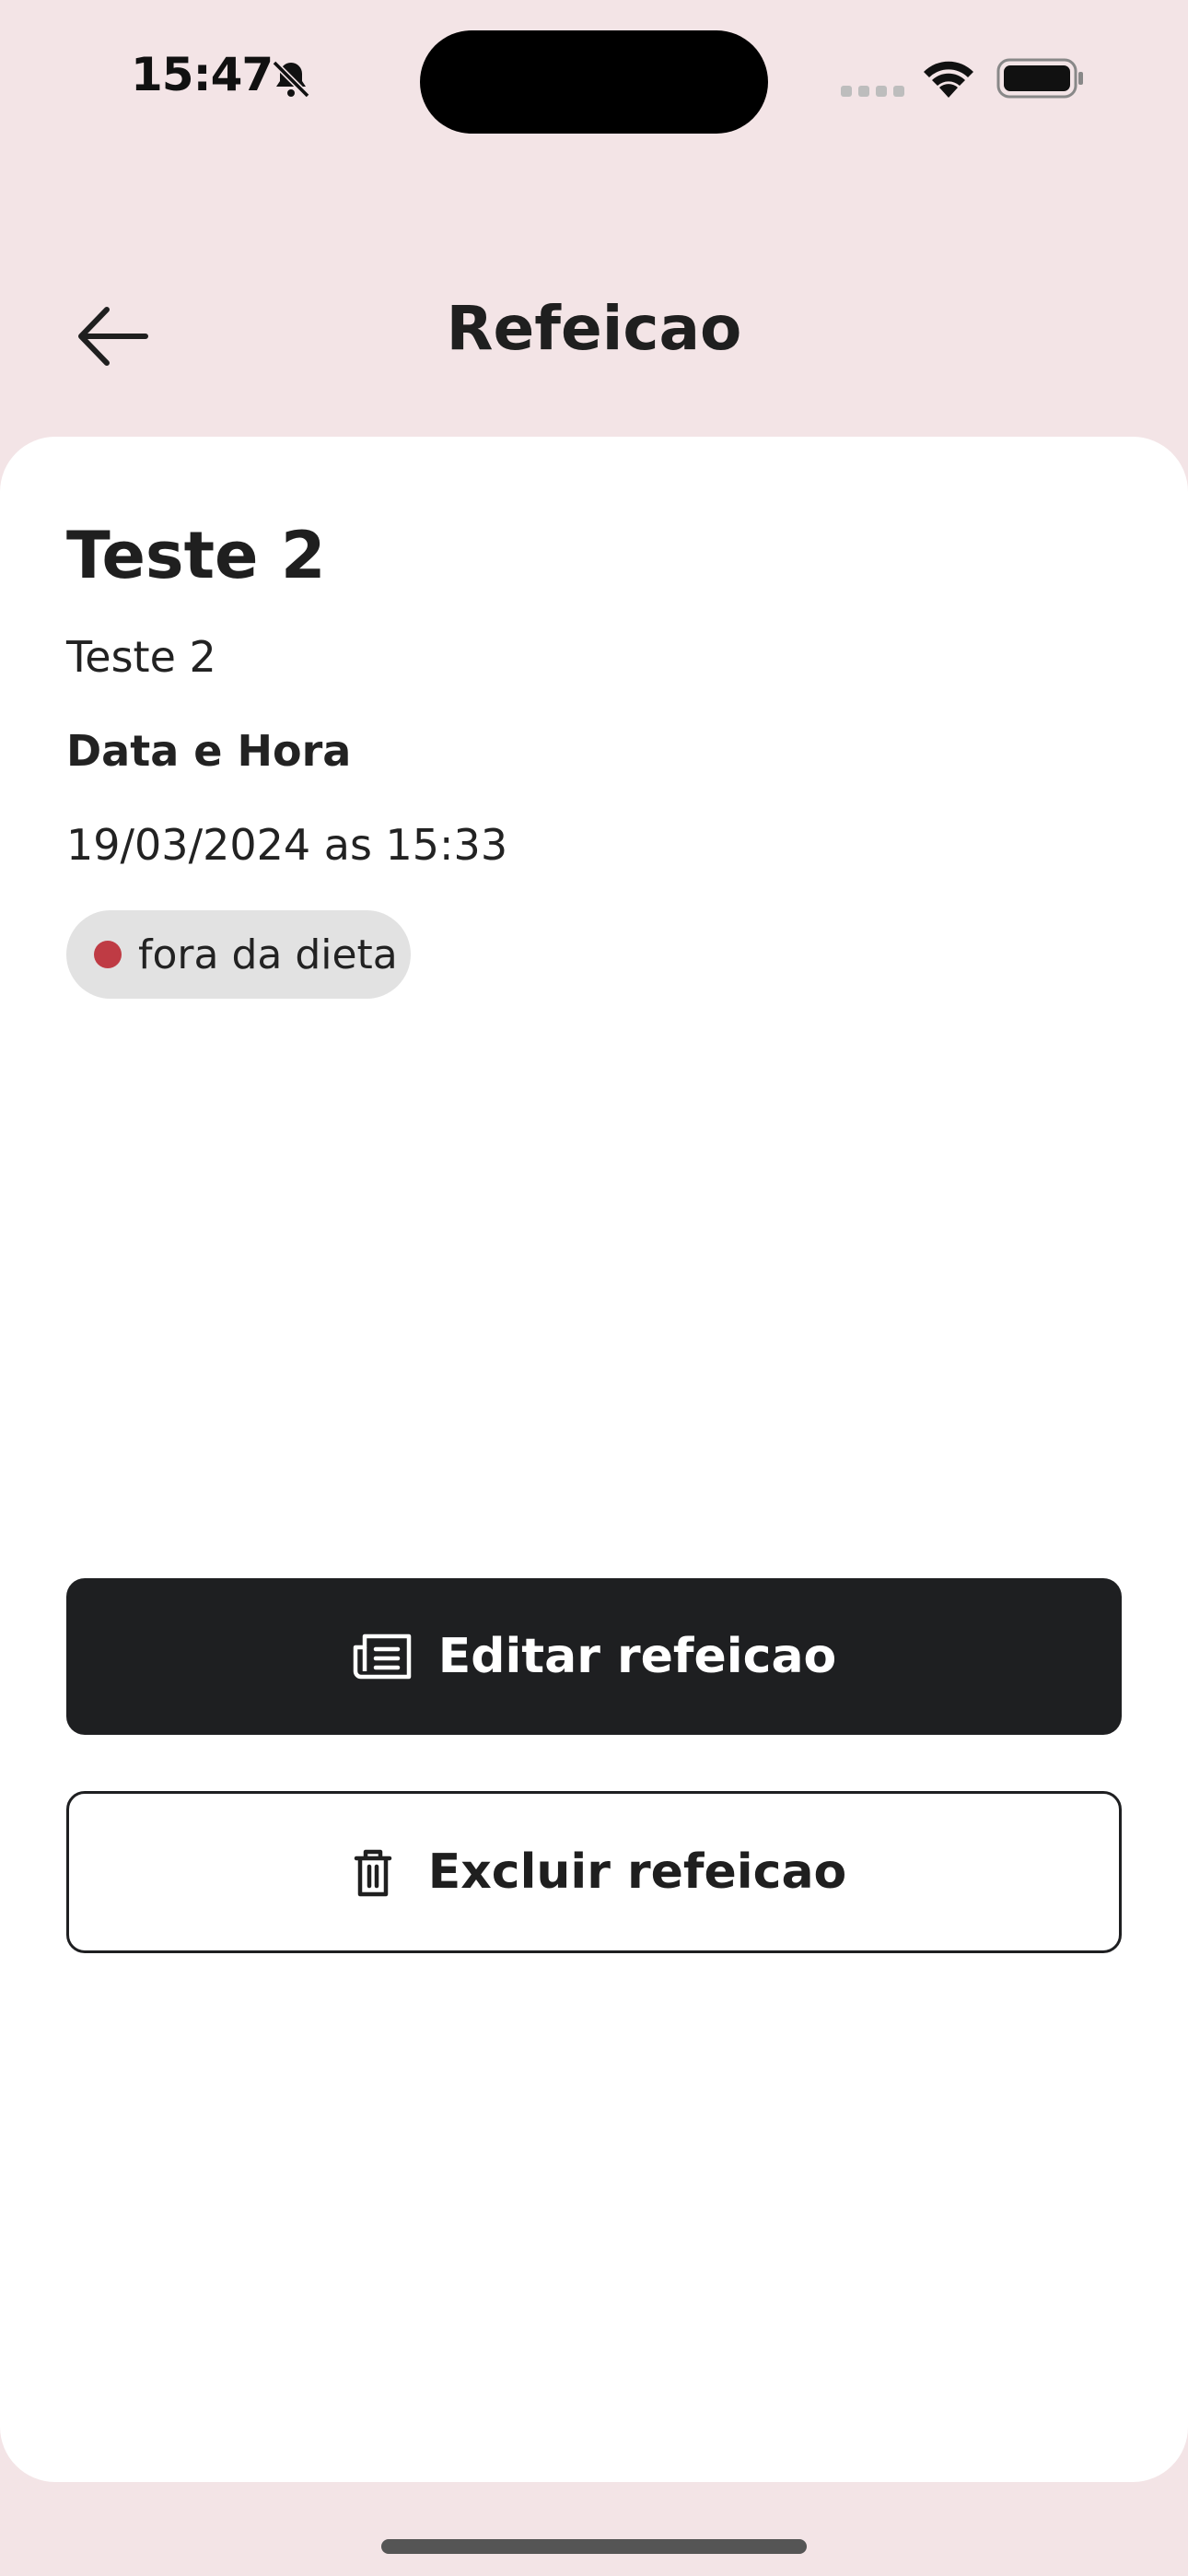 This screenshot has height=2576, width=1188. Describe the element at coordinates (872, 91) in the screenshot. I see `signal-icon` at that location.